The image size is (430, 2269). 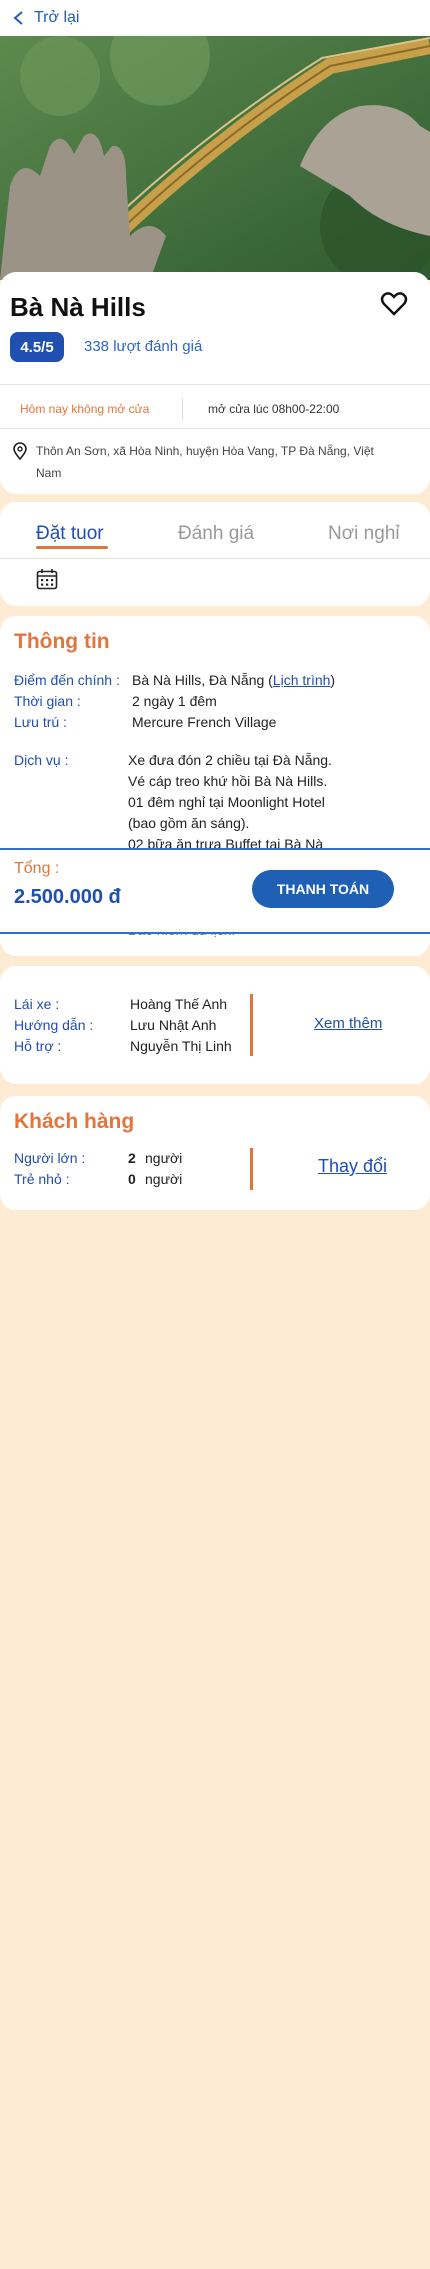 I want to click on child-count: 0, so click(x=132, y=1179).